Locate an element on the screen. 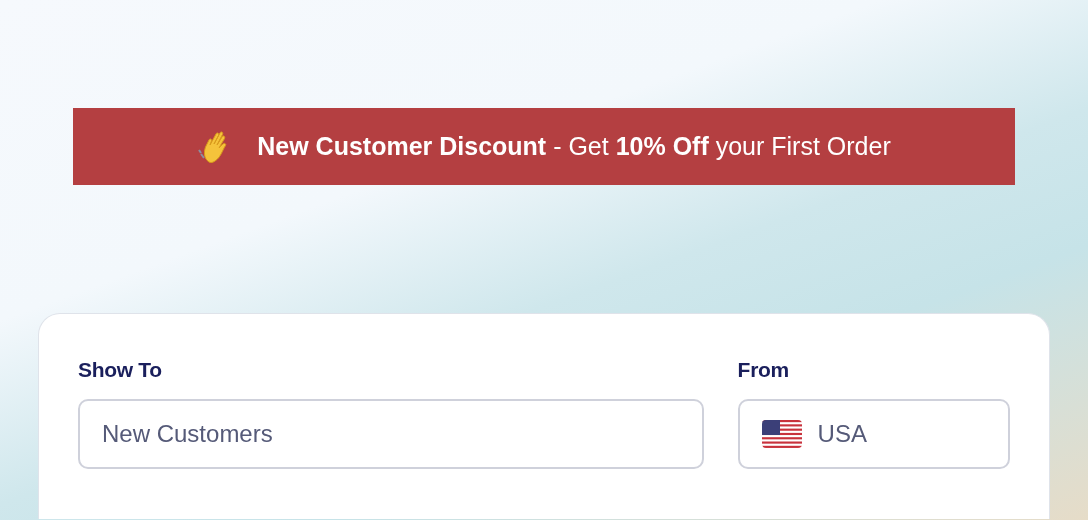 Image resolution: width=1088 pixels, height=520 pixels. field-label: From is located at coordinates (763, 370).